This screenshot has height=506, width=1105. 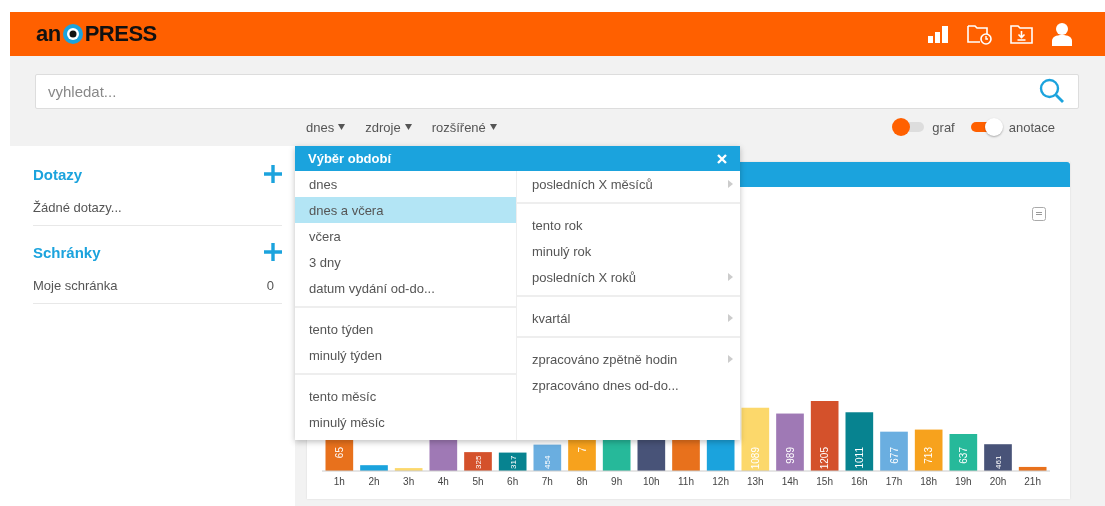 What do you see at coordinates (405, 355) in the screenshot?
I see `menu-item: minulý týden` at bounding box center [405, 355].